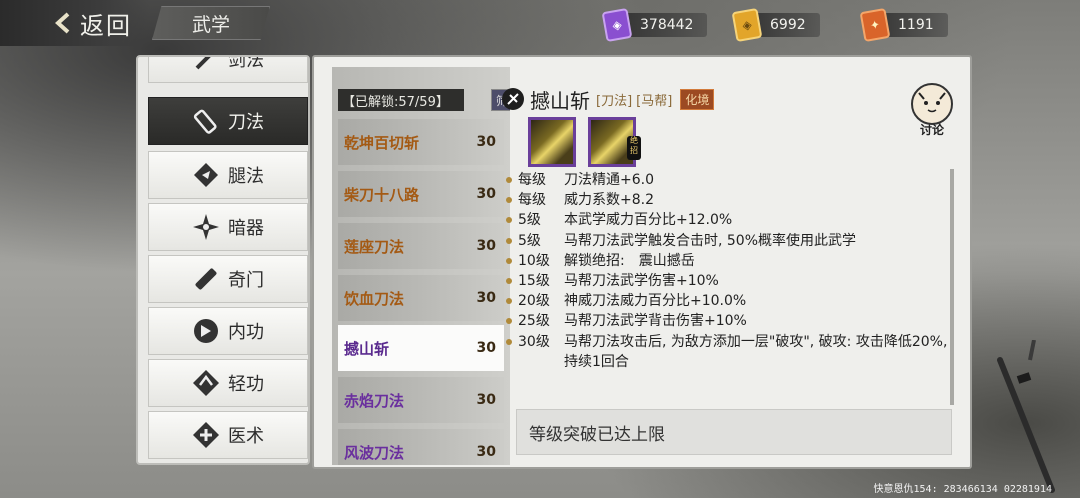 The image size is (1080, 498). What do you see at coordinates (932, 110) in the screenshot?
I see `discuss-button: 讨论` at bounding box center [932, 110].